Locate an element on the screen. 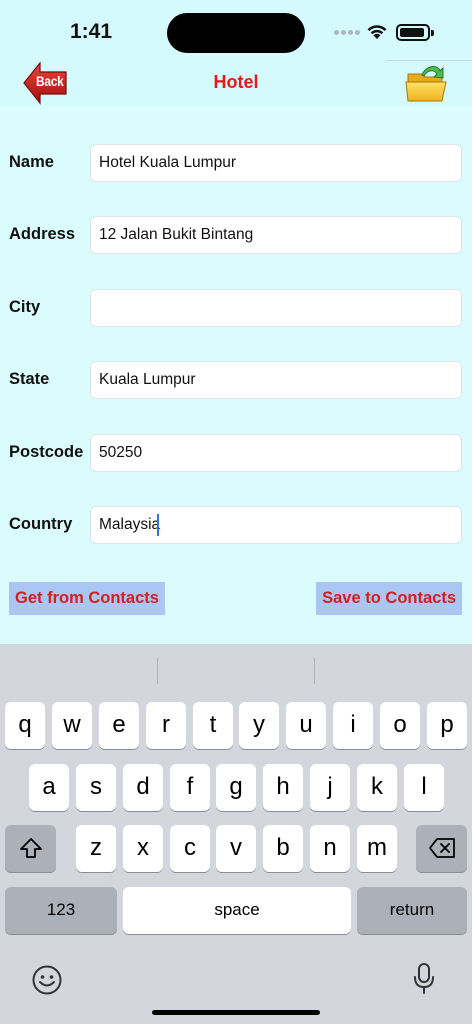  key-u: u is located at coordinates (306, 725).